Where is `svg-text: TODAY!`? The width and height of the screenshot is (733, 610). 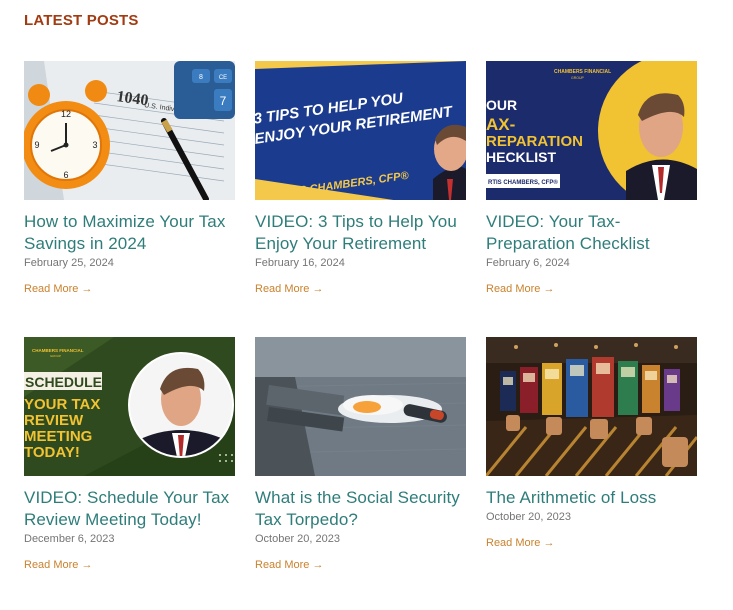 svg-text: TODAY! is located at coordinates (52, 452).